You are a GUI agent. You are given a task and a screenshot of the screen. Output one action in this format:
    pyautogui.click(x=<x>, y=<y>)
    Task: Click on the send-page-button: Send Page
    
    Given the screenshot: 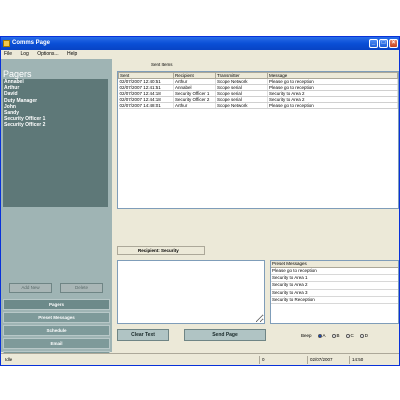 What is the action you would take?
    pyautogui.click(x=225, y=335)
    